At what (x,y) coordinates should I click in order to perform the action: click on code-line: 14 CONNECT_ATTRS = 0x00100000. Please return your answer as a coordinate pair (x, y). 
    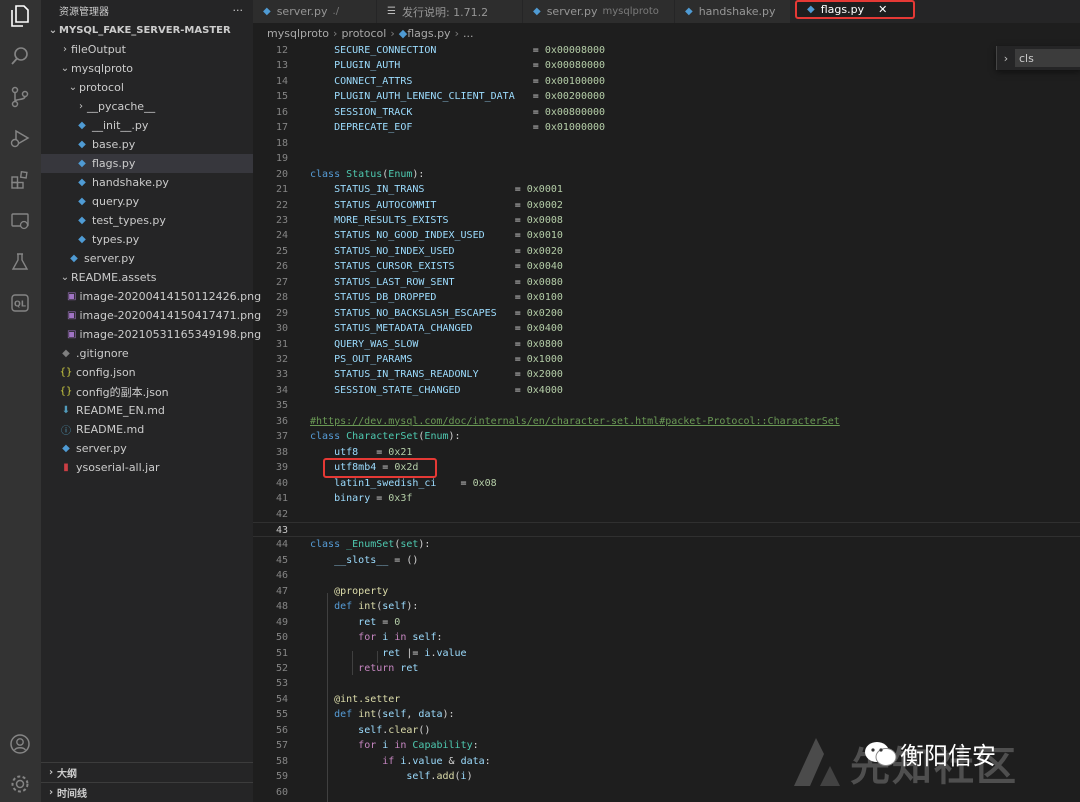
    Looking at the image, I should click on (666, 82).